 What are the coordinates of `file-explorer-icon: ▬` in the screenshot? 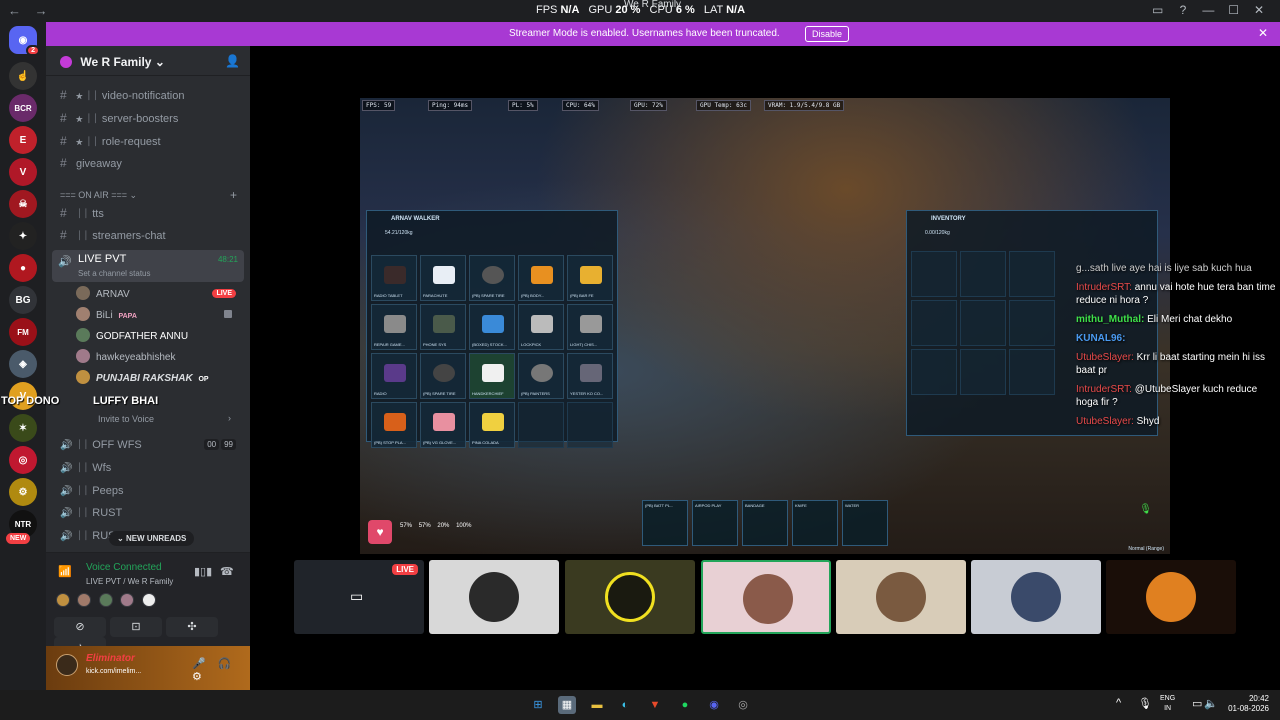 It's located at (597, 705).